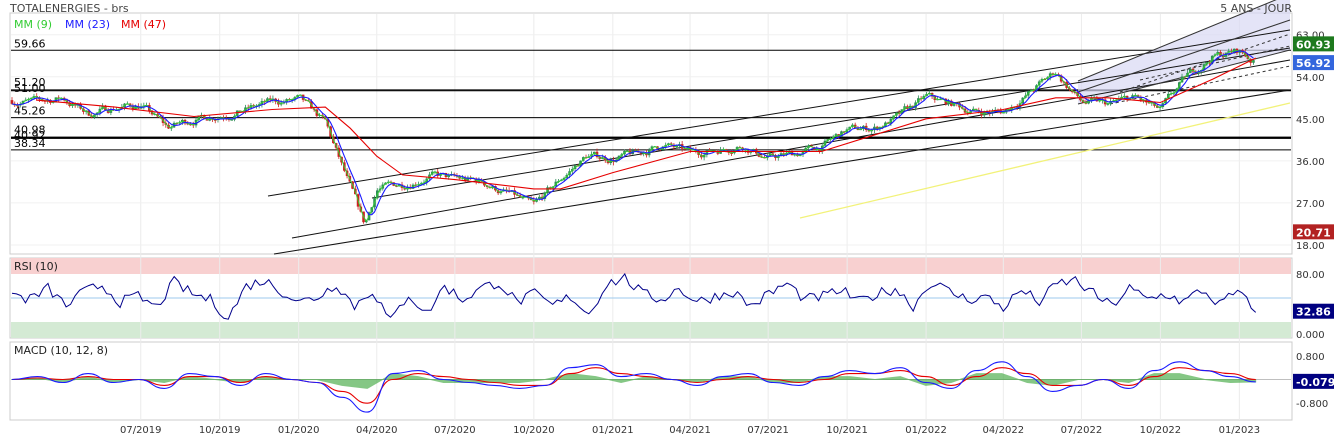  I want to click on x-tick-label: 01/2022, so click(926, 430).